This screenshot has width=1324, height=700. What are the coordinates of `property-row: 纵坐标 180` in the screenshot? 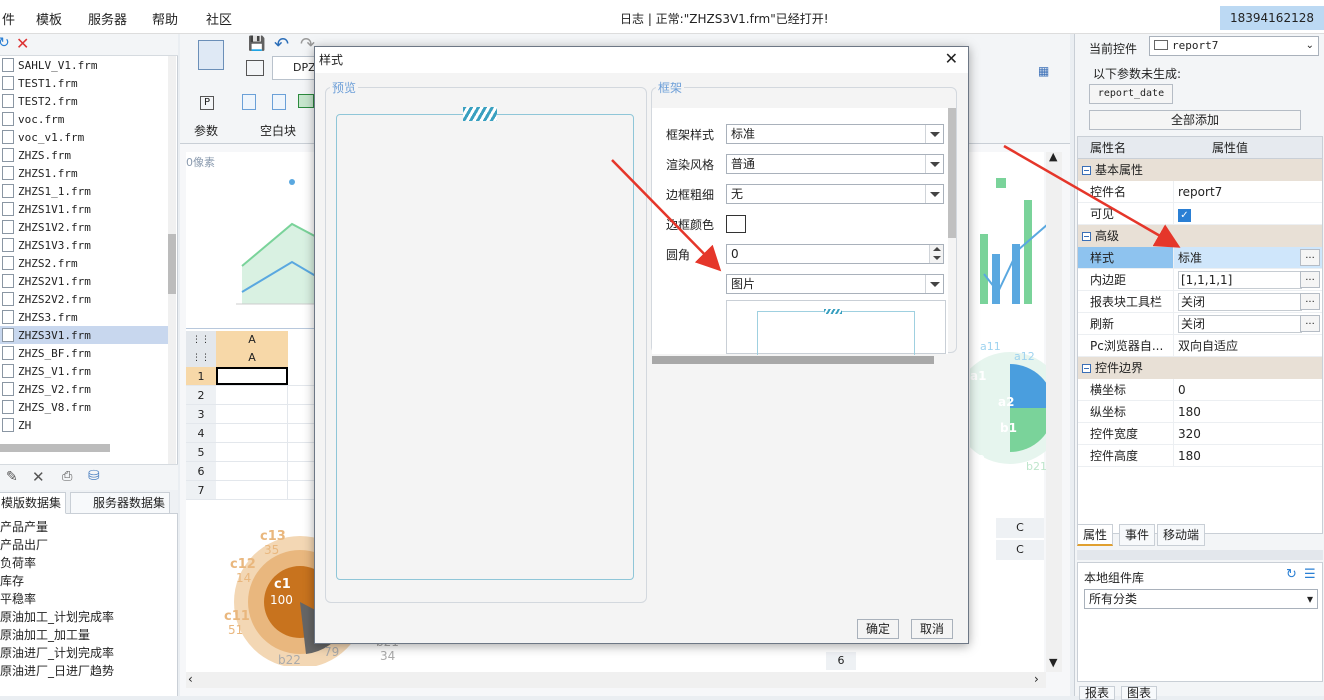 It's located at (1200, 412).